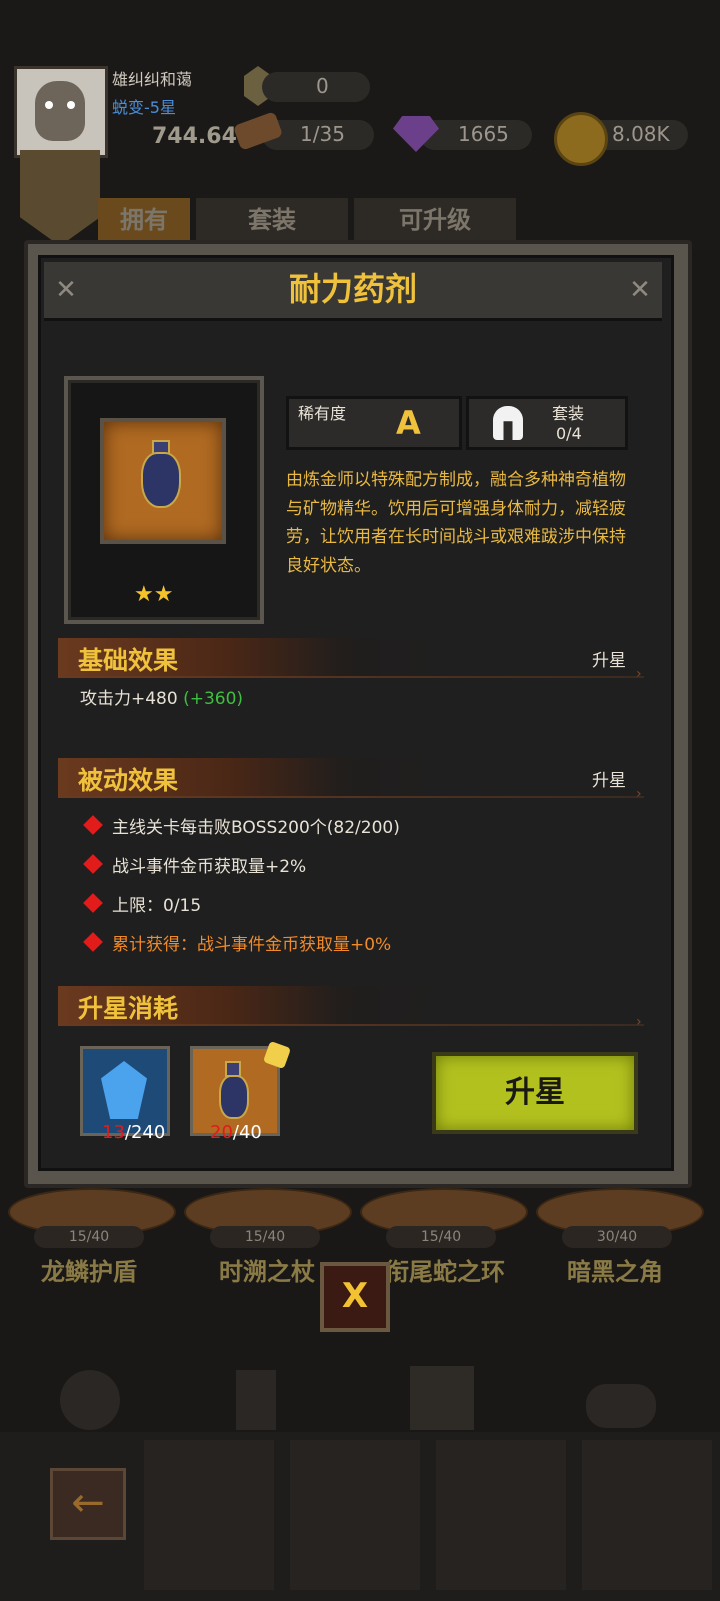 This screenshot has width=720, height=1601. What do you see at coordinates (547, 423) in the screenshot?
I see `set-box` at bounding box center [547, 423].